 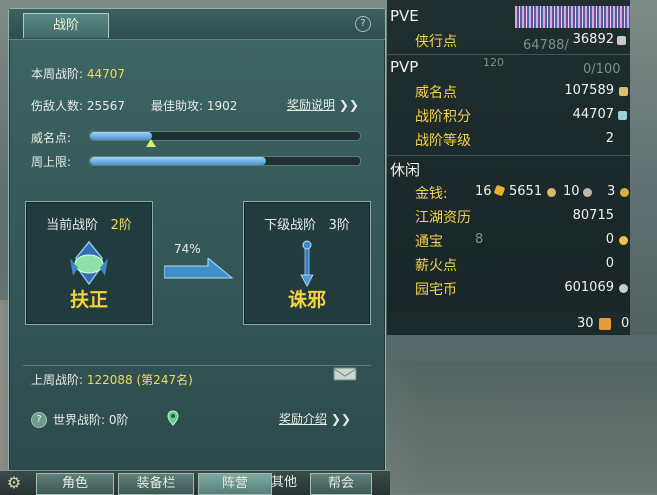 I want to click on bottom-tab-bar: ⚙ 角色 装备栏 阵营 其他 帮会, so click(x=195, y=482).